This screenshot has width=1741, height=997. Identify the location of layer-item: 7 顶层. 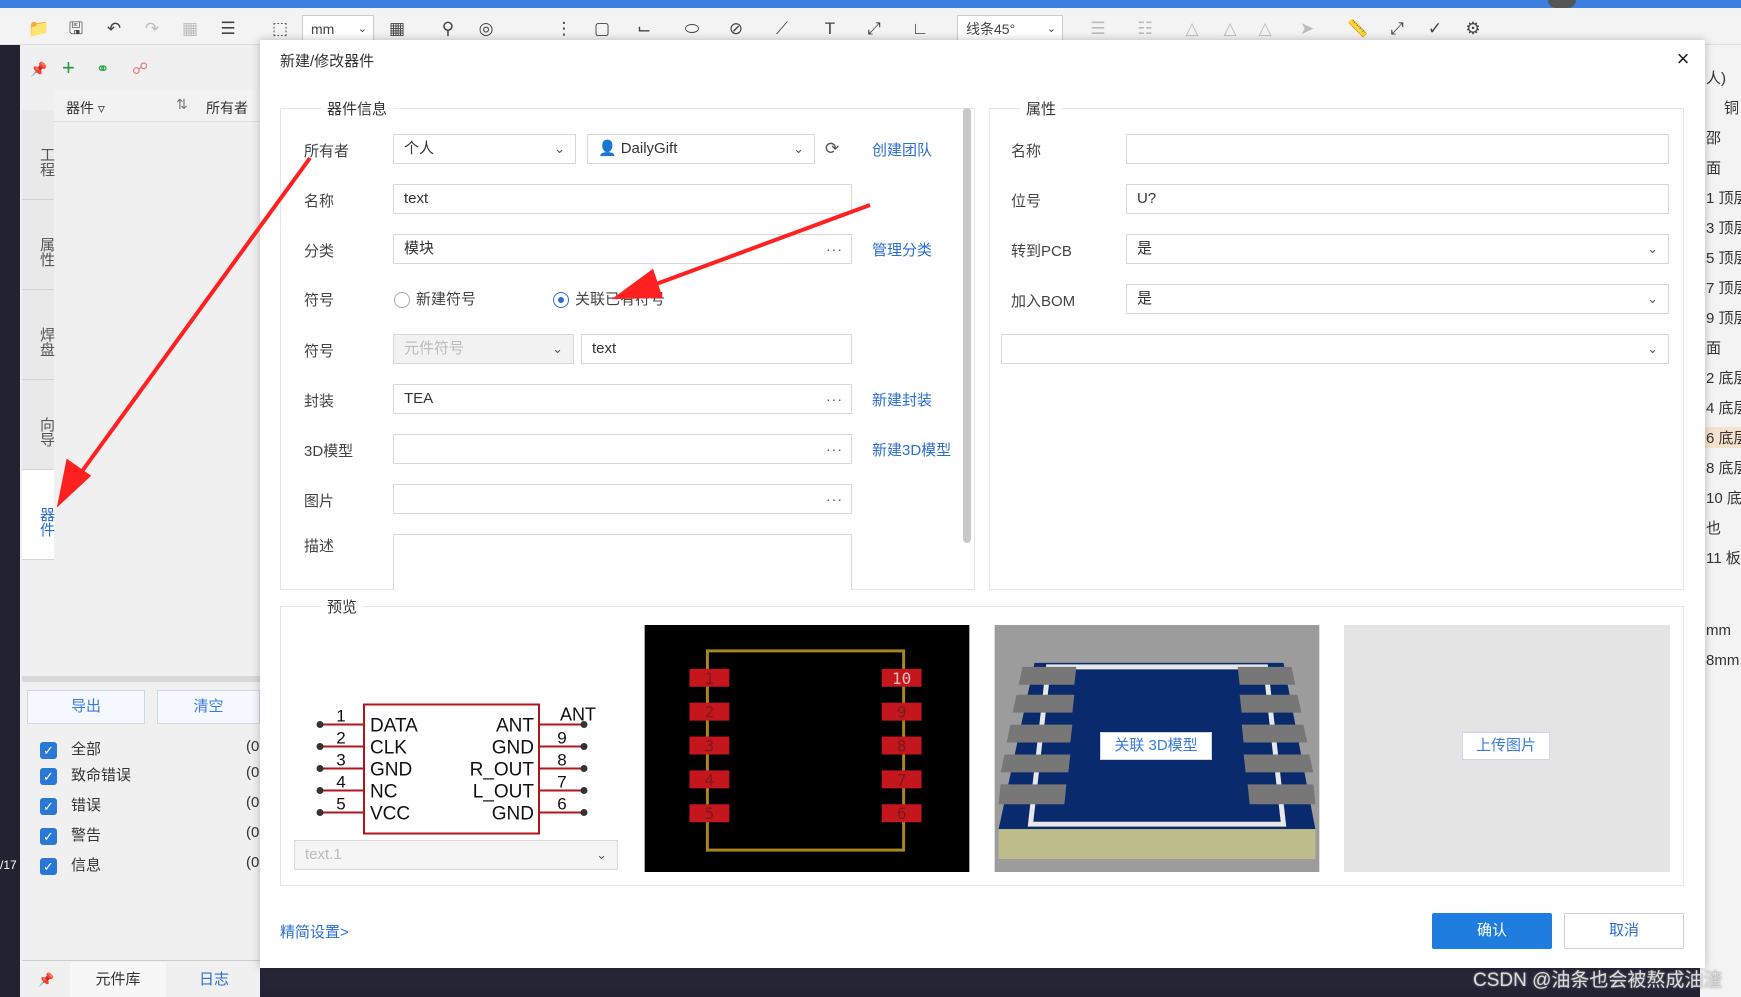
(1723, 287).